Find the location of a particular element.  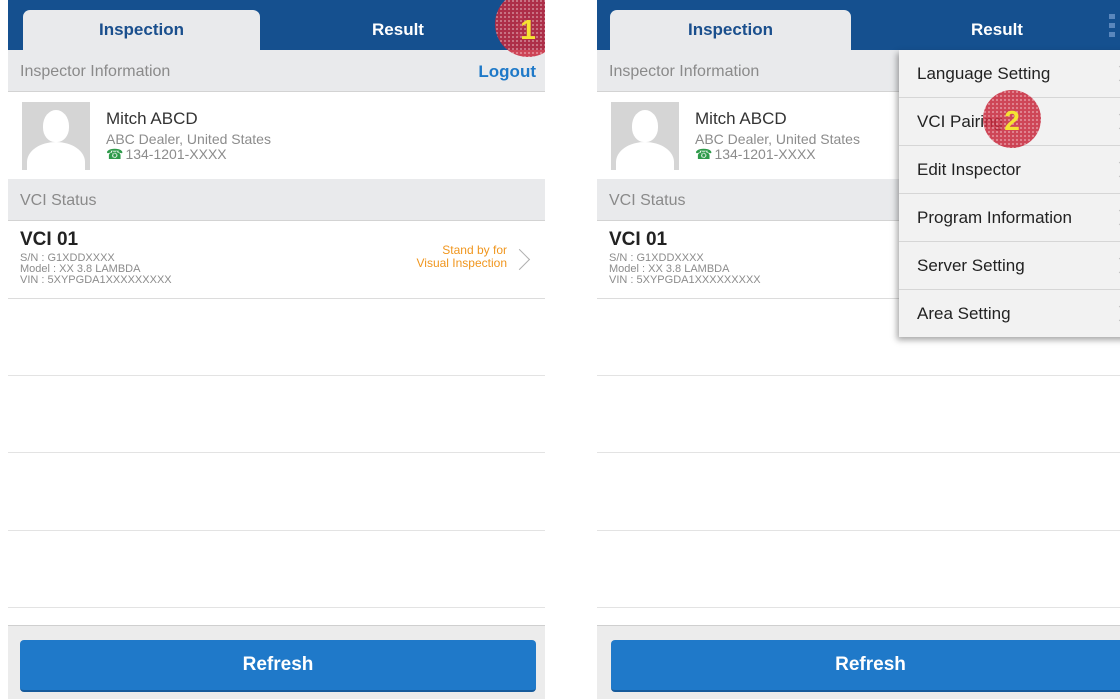

menu-item-program-information: Program Information is located at coordinates (1009, 218).